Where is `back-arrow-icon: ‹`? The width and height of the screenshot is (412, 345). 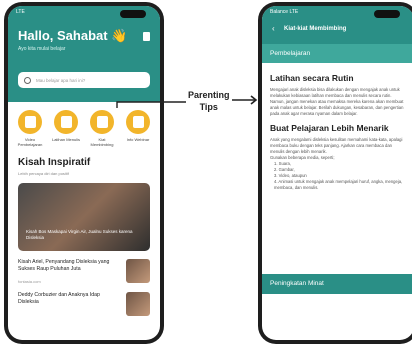 back-arrow-icon: ‹ is located at coordinates (273, 28).